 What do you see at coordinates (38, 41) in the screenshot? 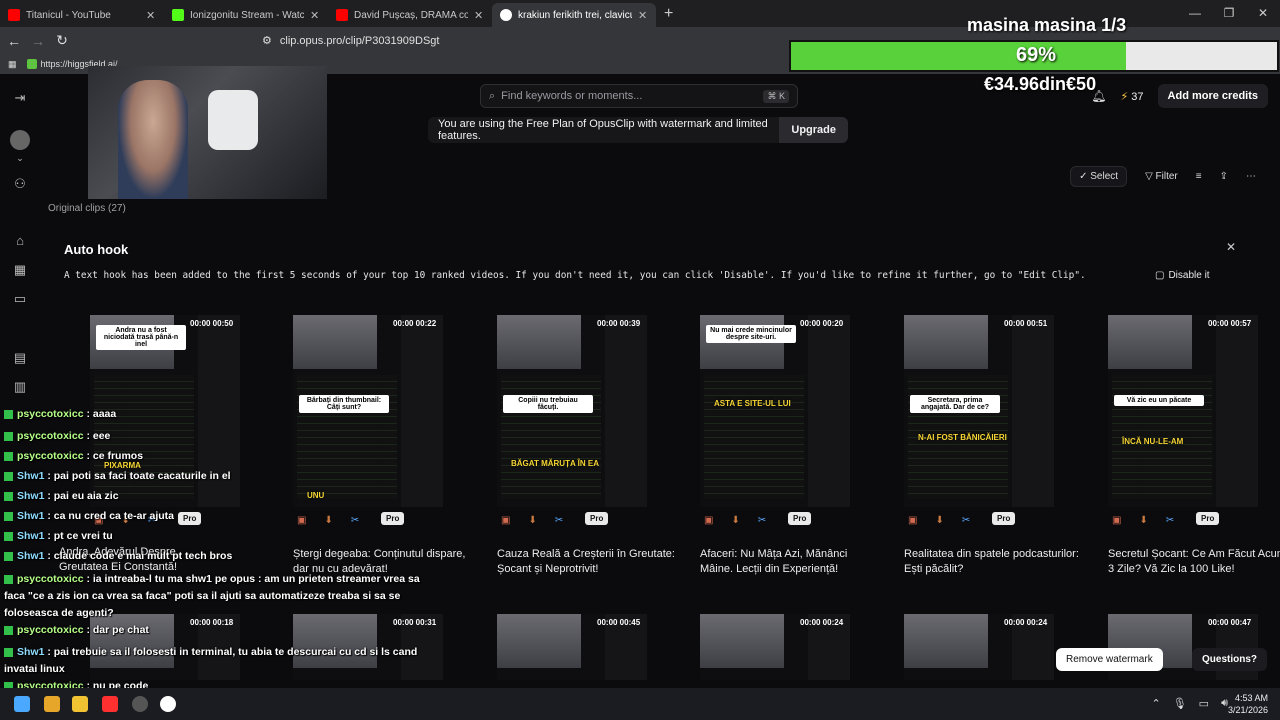
I see `forward-icon: →` at bounding box center [38, 41].